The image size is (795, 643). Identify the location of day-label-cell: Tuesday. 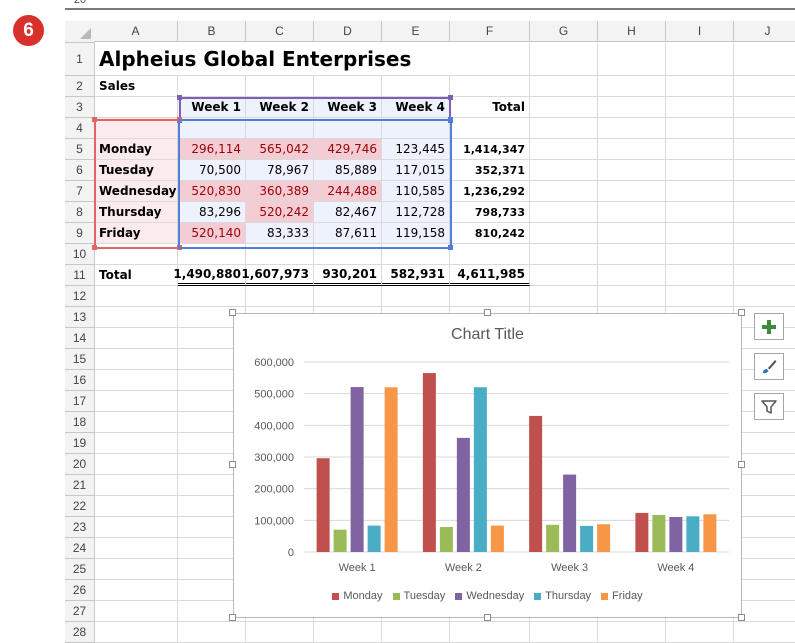
(136, 170).